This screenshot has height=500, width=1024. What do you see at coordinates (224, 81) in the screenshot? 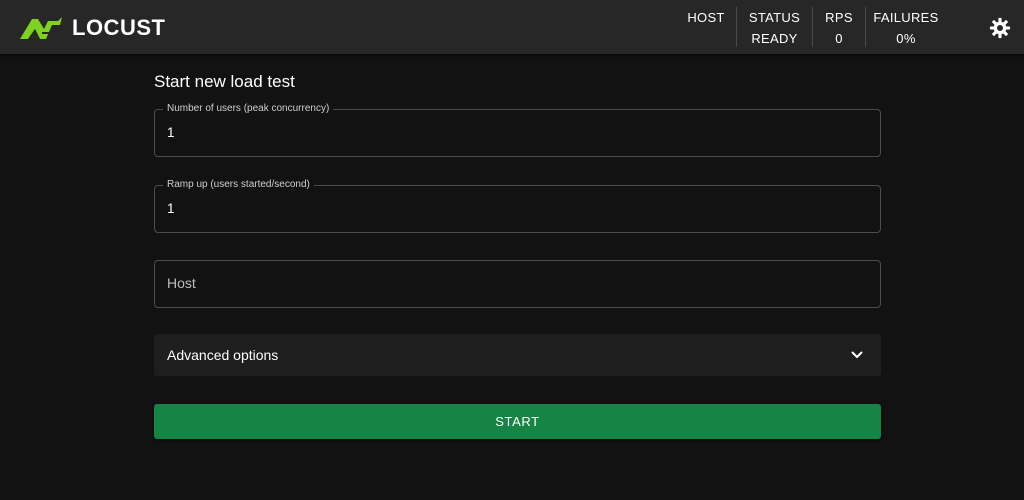
I see `page-title: Start new load test` at bounding box center [224, 81].